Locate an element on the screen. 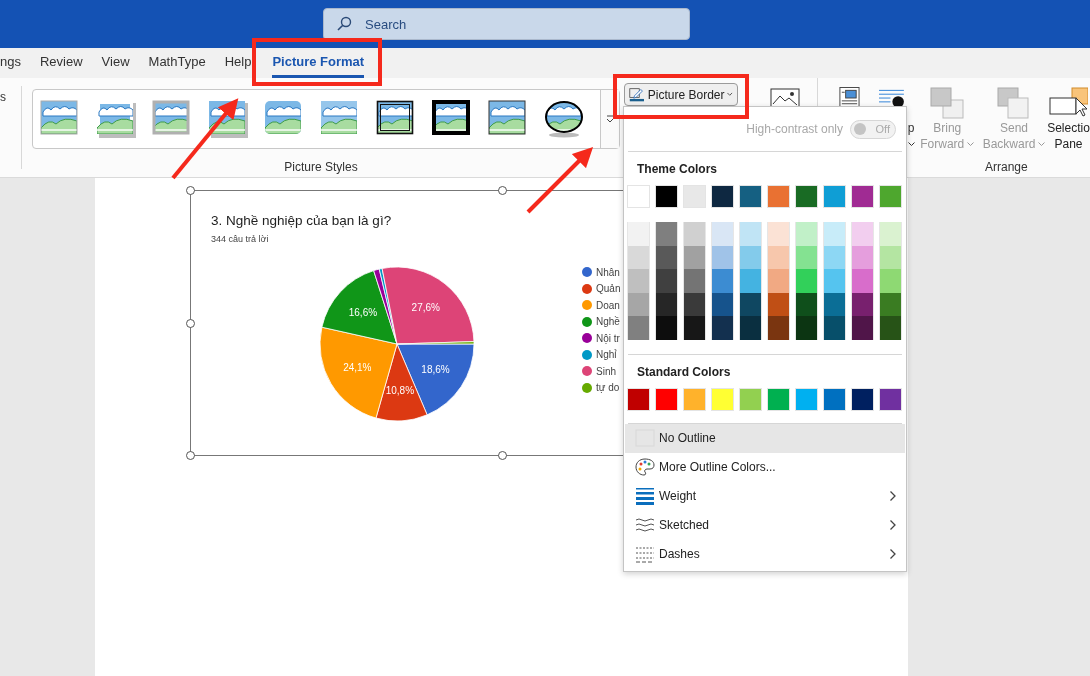  pen-icon is located at coordinates (637, 94).